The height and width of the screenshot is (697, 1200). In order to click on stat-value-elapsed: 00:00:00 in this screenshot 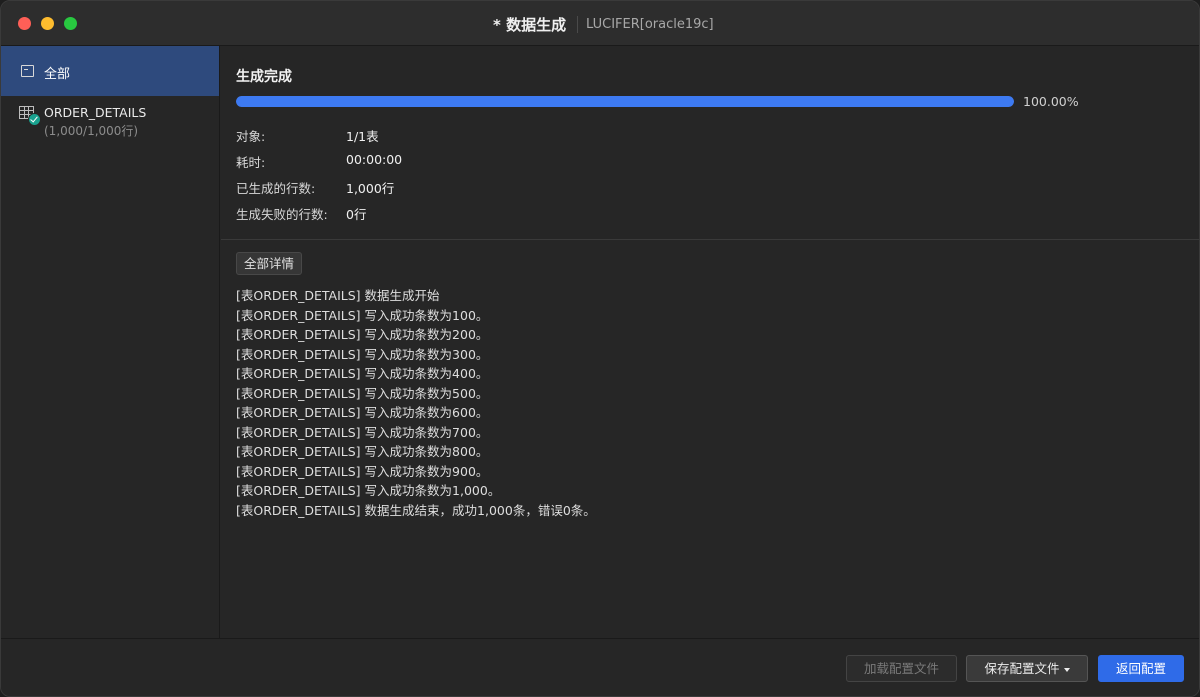, I will do `click(374, 159)`.